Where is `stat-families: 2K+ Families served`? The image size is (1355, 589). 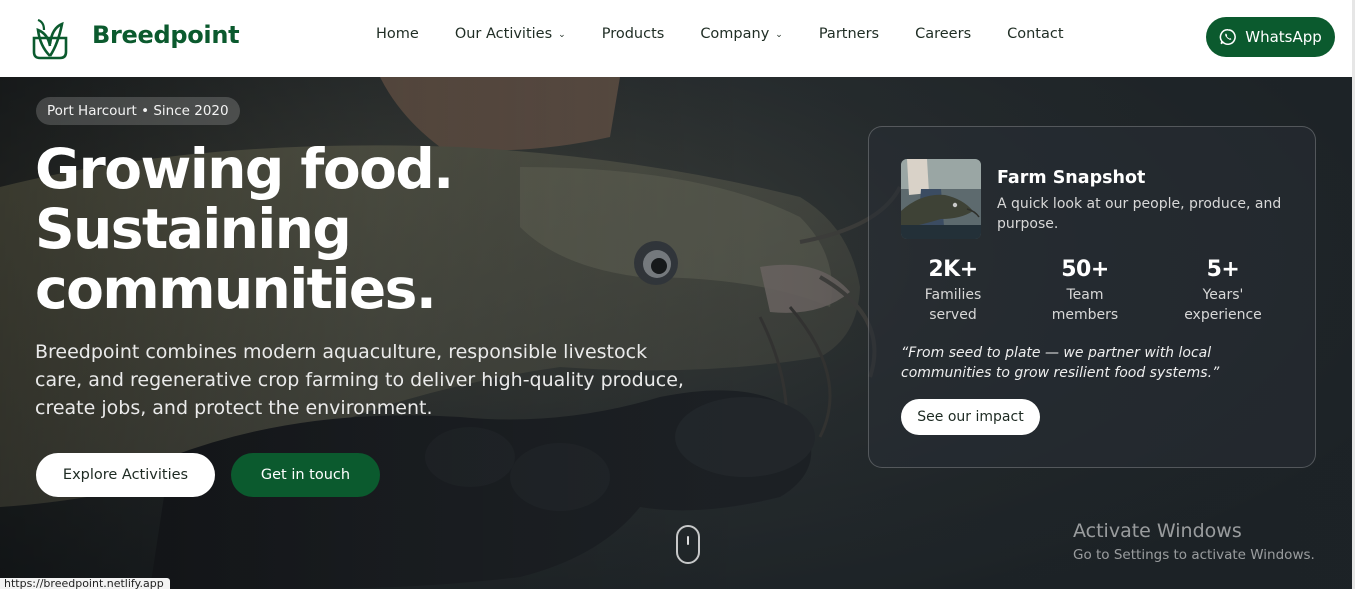
stat-families: 2K+ Families served is located at coordinates (953, 291).